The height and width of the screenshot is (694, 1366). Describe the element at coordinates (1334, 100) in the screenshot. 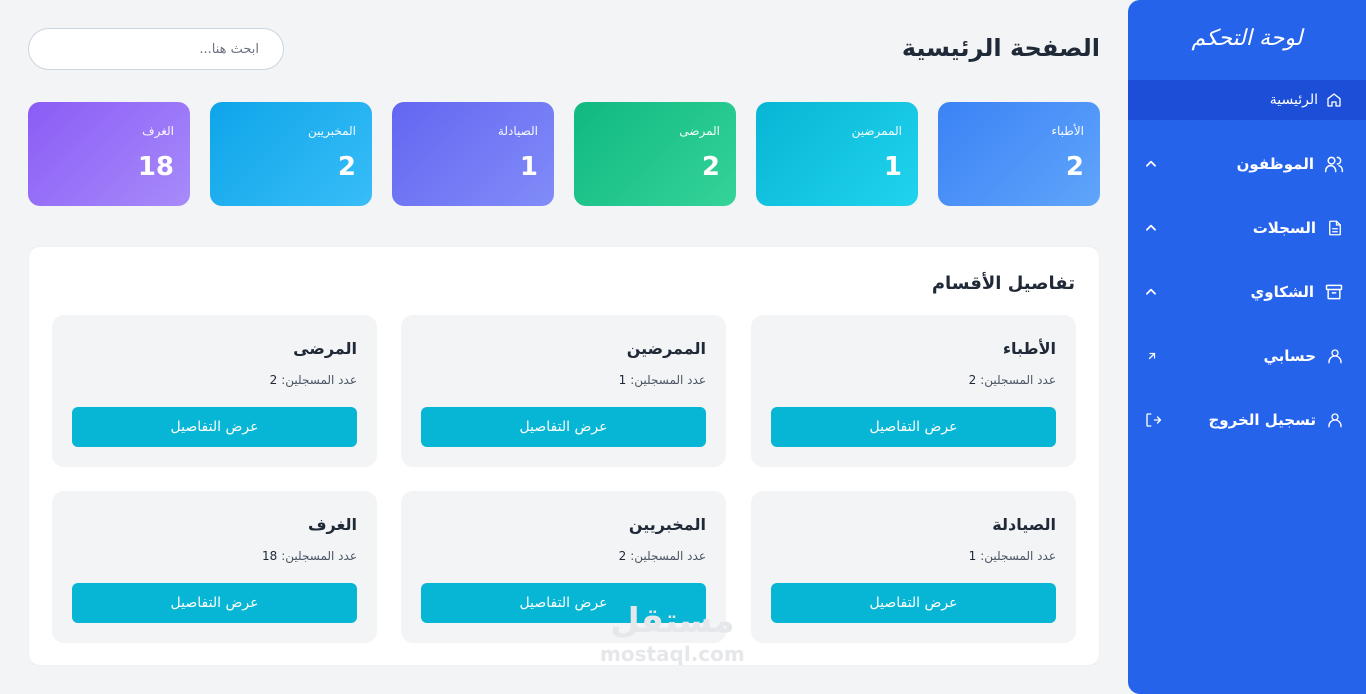

I see `home-icon` at that location.